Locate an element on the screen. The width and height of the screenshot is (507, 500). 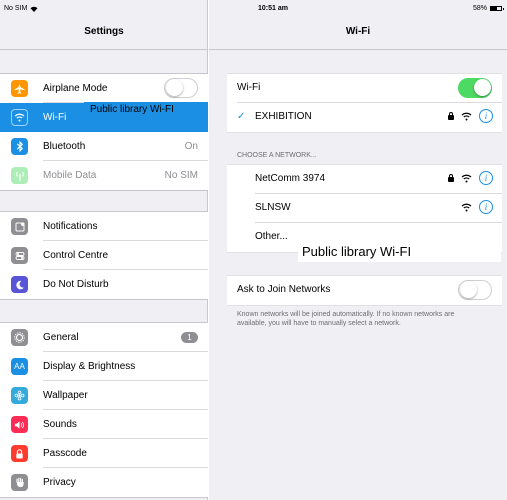
sidebar-item-control-centre: Control Centre is located at coordinates (104, 255).